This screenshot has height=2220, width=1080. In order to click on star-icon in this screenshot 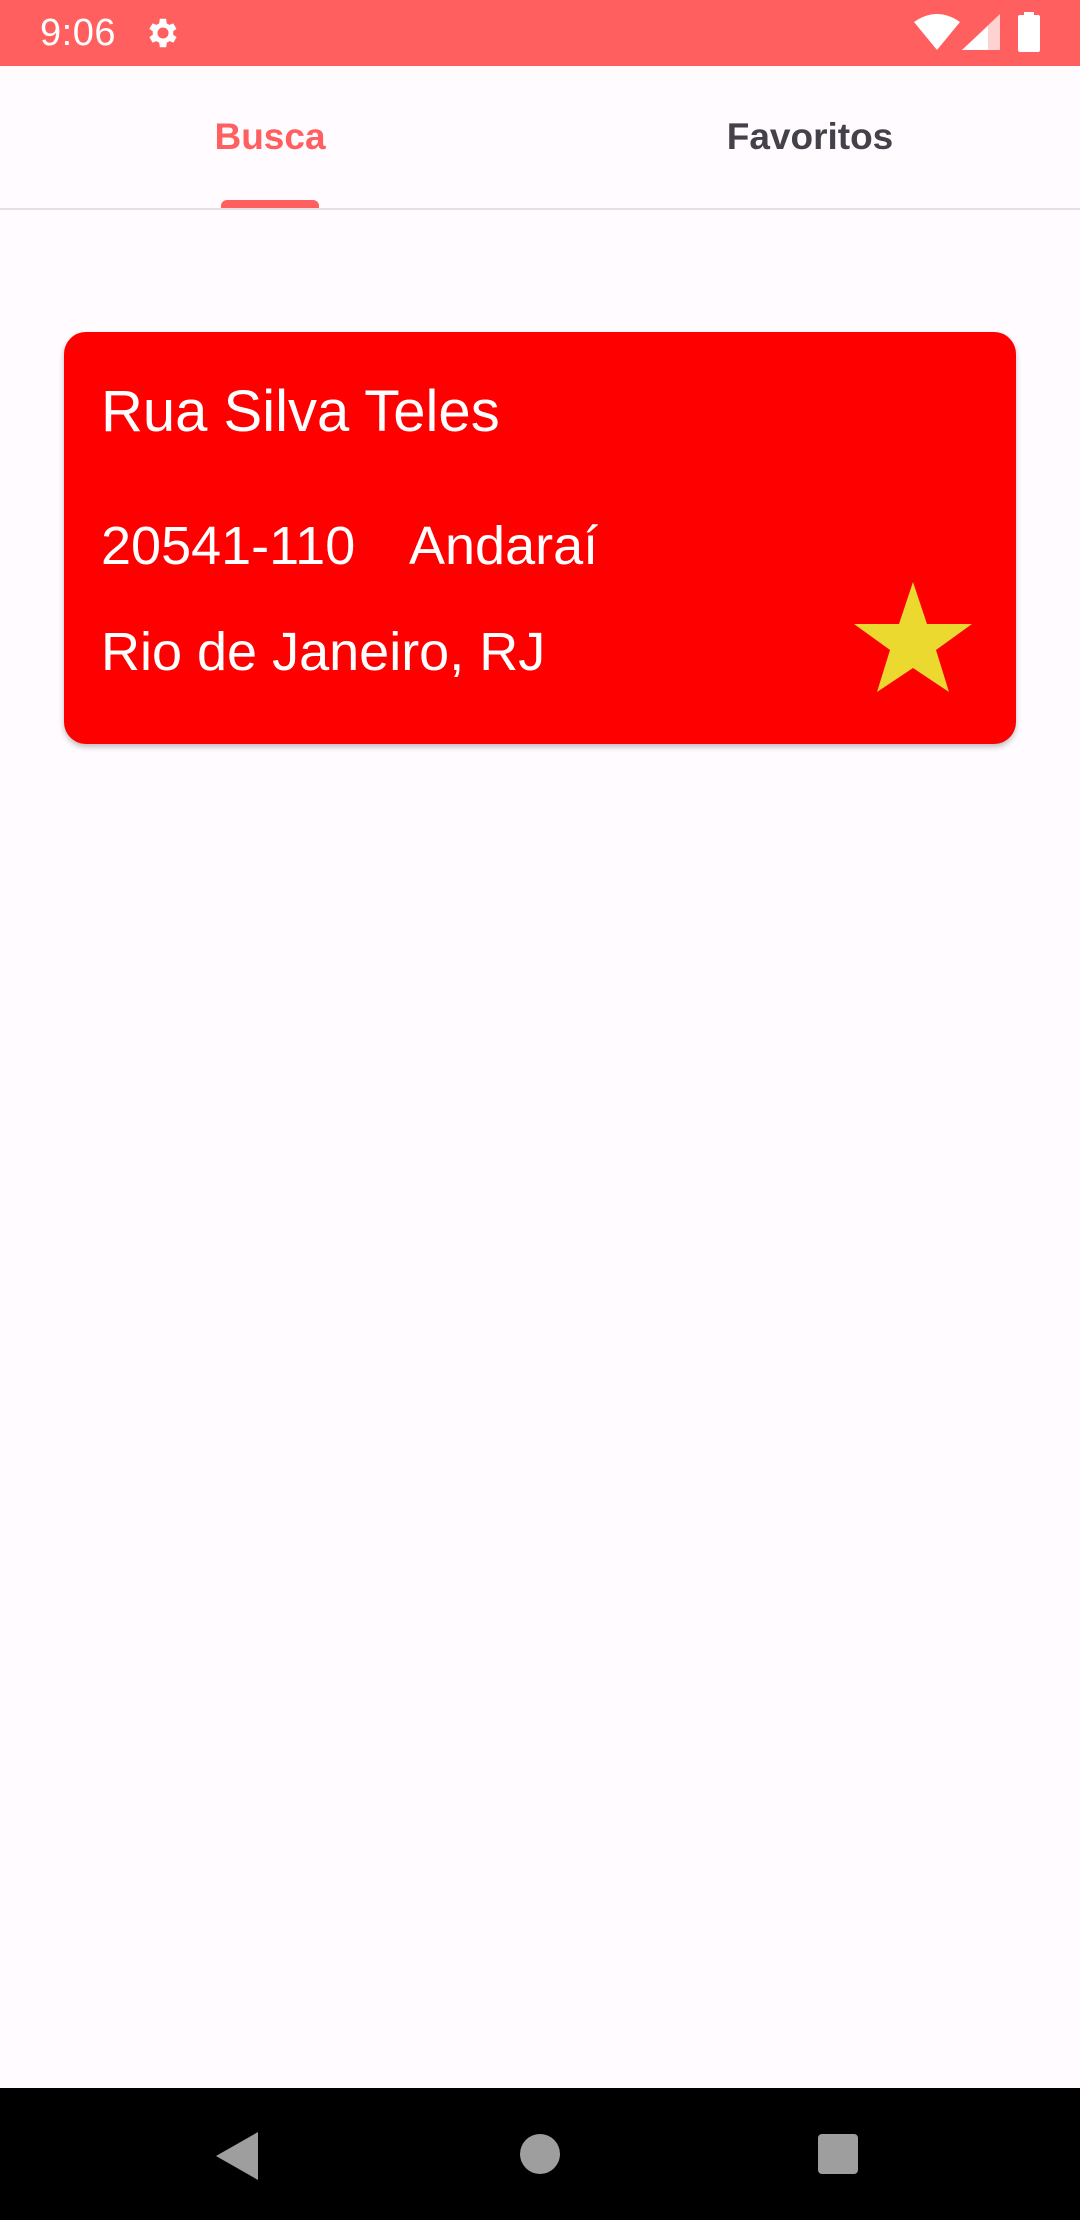, I will do `click(913, 638)`.